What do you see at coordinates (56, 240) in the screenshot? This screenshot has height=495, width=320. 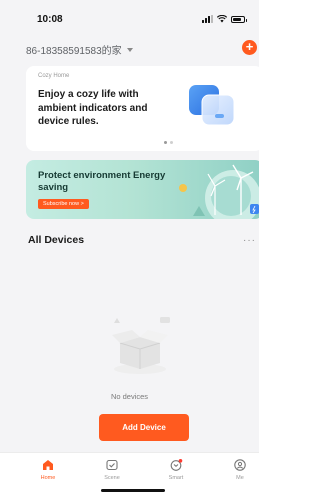 I see `all-devices-title: All Devices` at bounding box center [56, 240].